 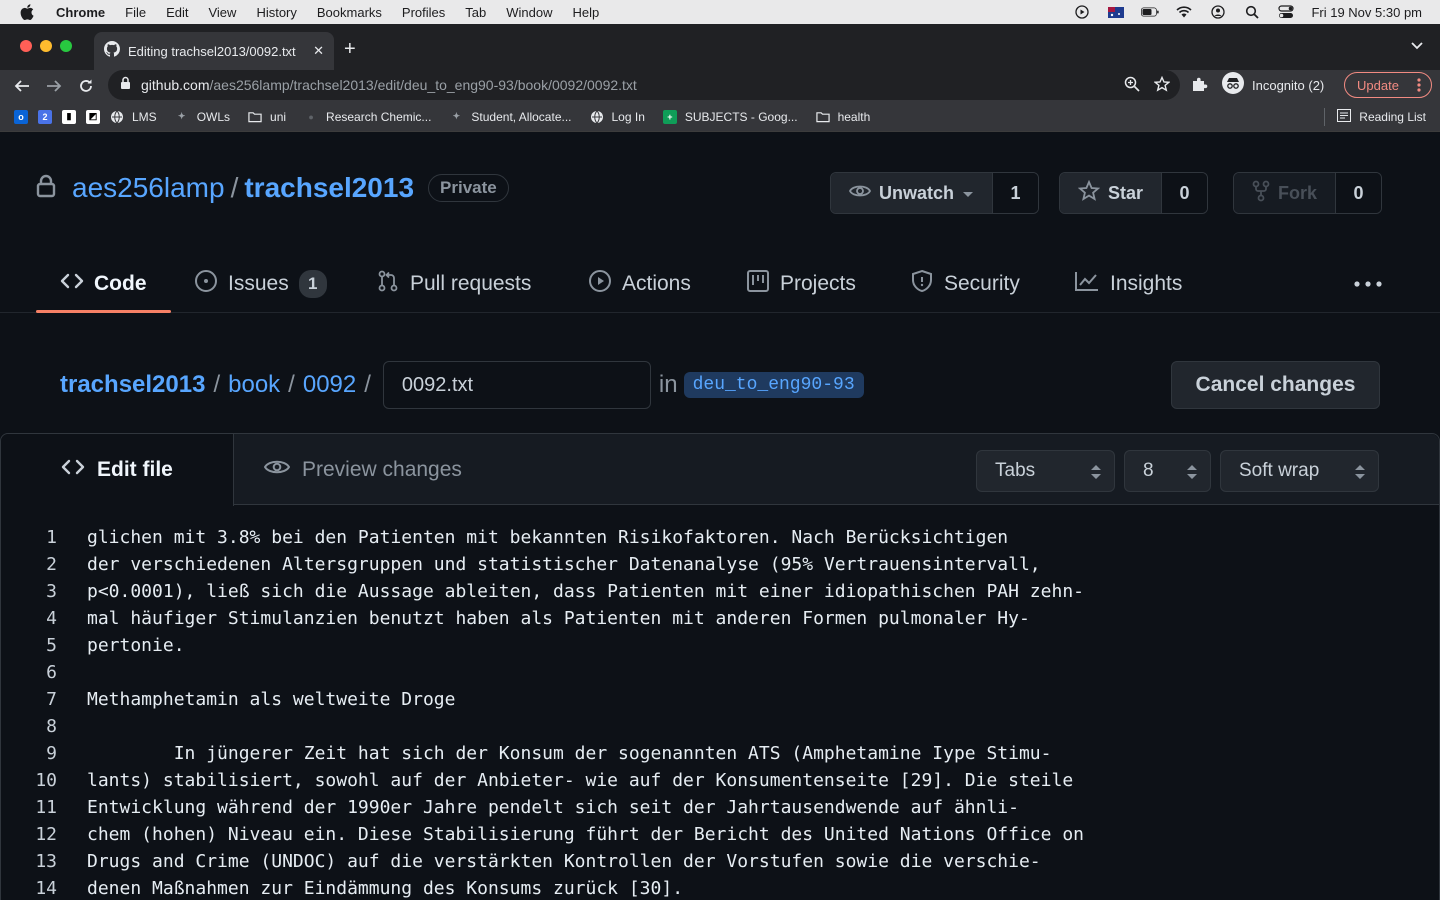 I want to click on tab-insights: Insights, so click(x=1128, y=284).